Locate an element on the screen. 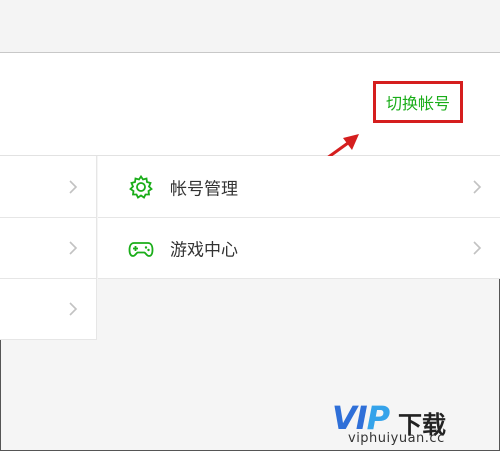  gear-icon is located at coordinates (141, 186).